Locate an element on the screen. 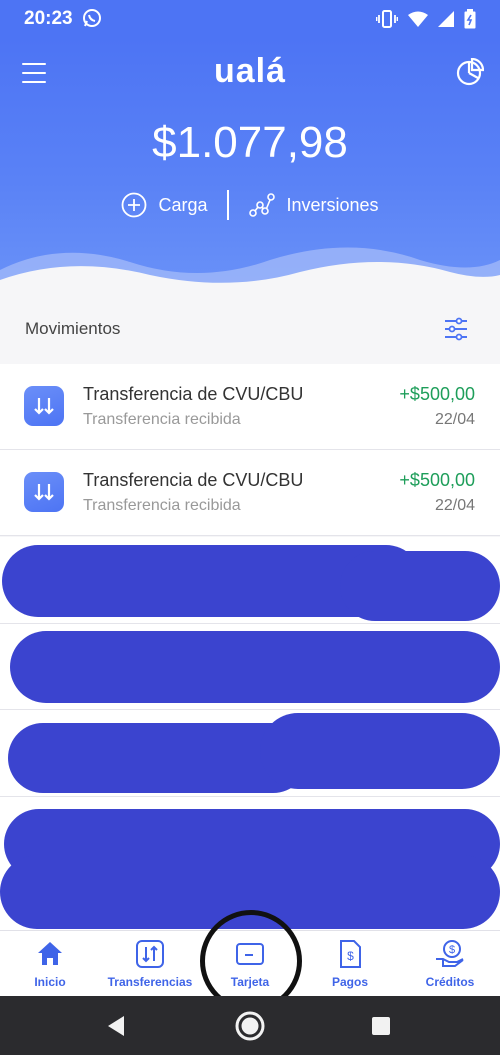 This screenshot has width=500, height=1055. load-label: Carga is located at coordinates (183, 204).